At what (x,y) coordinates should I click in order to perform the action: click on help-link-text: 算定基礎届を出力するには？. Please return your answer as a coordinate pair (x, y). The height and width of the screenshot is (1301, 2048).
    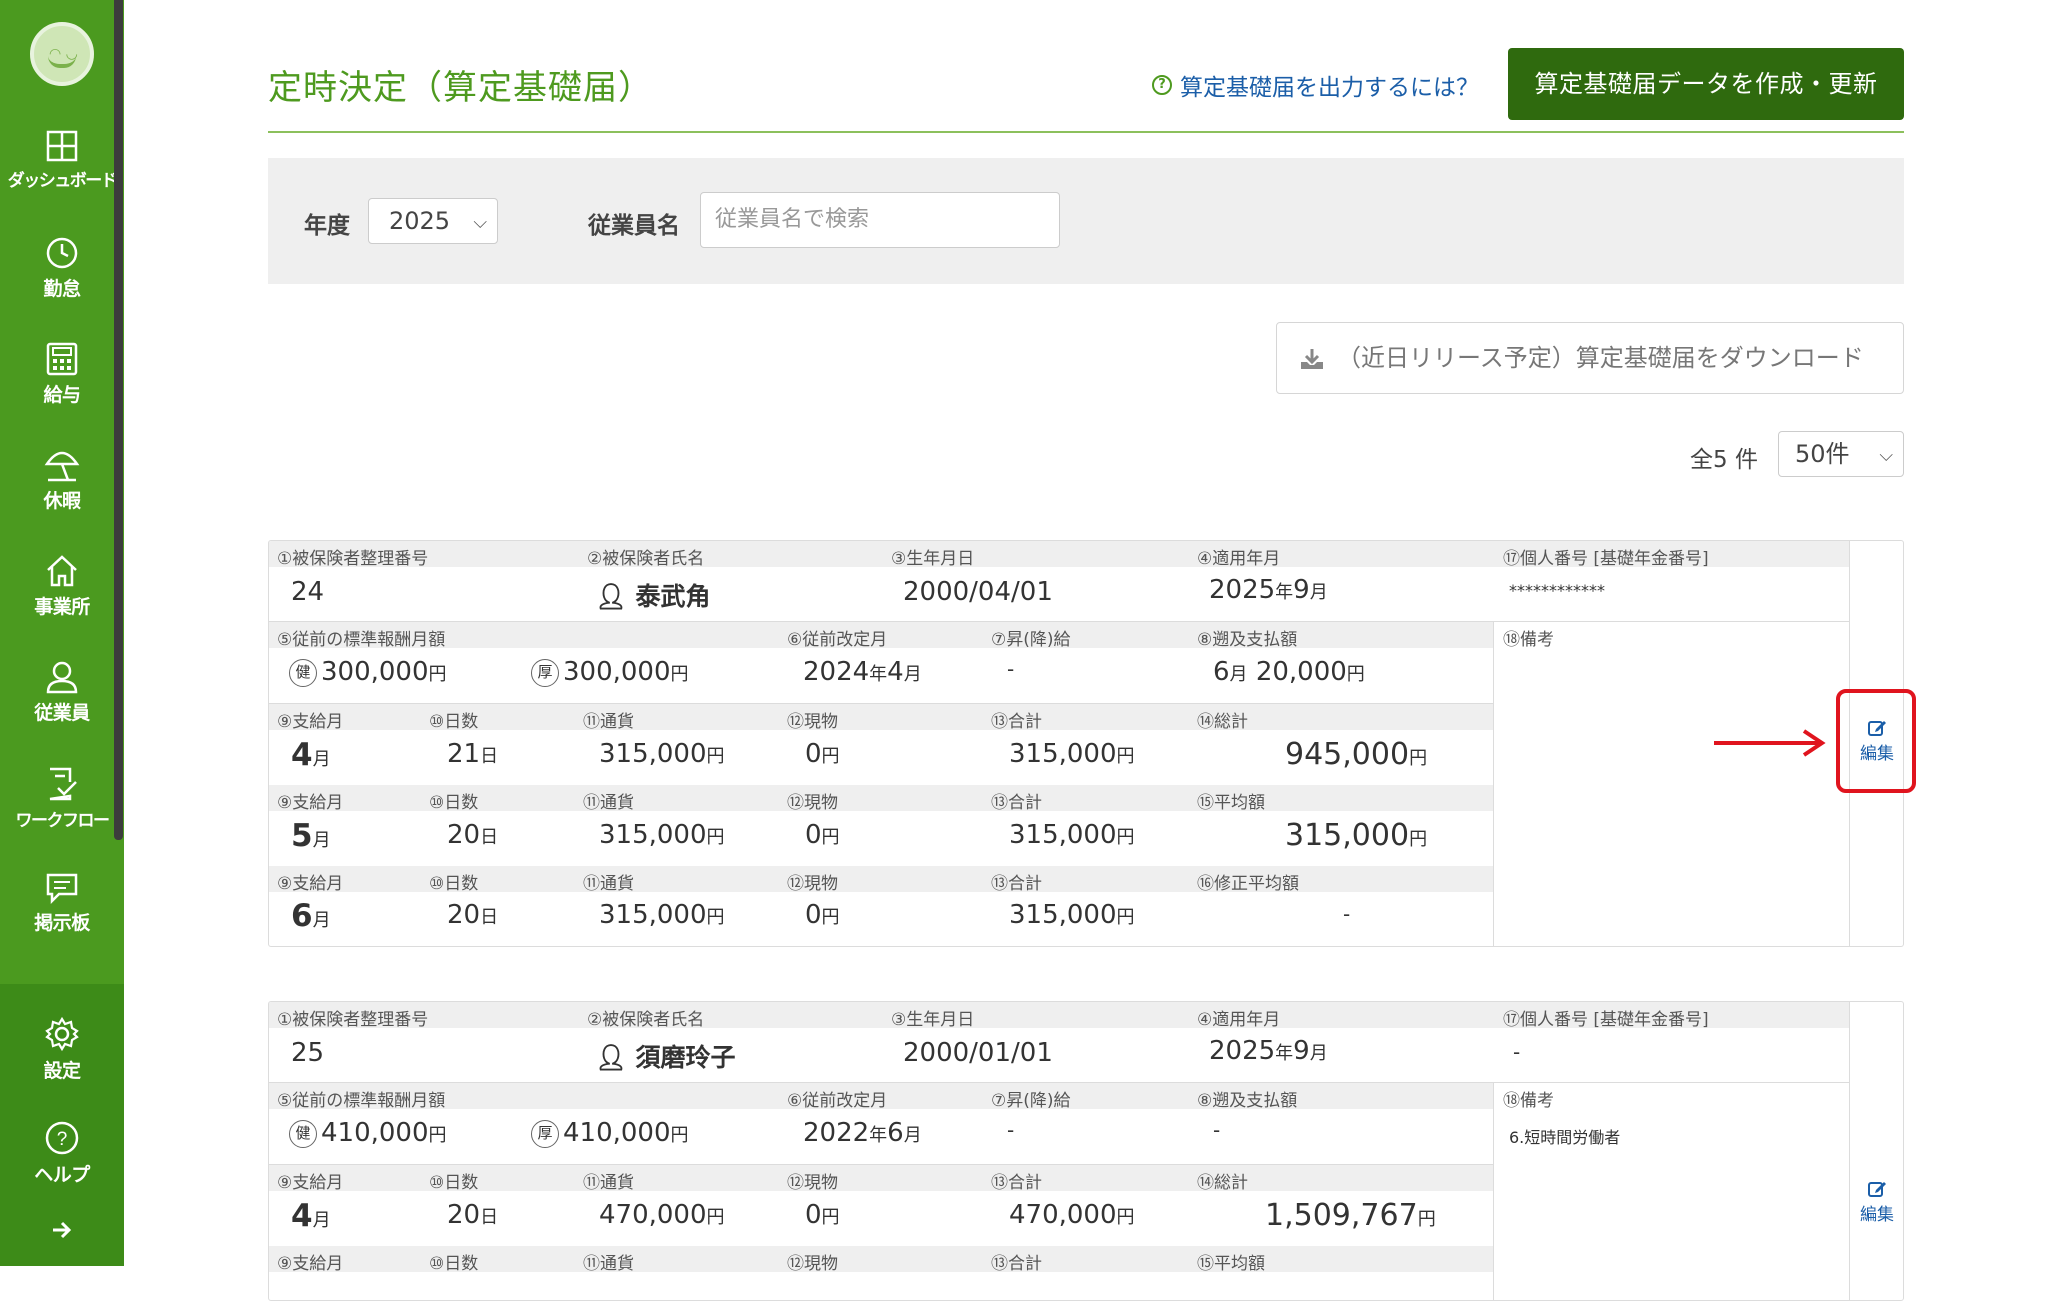
    Looking at the image, I should click on (1329, 88).